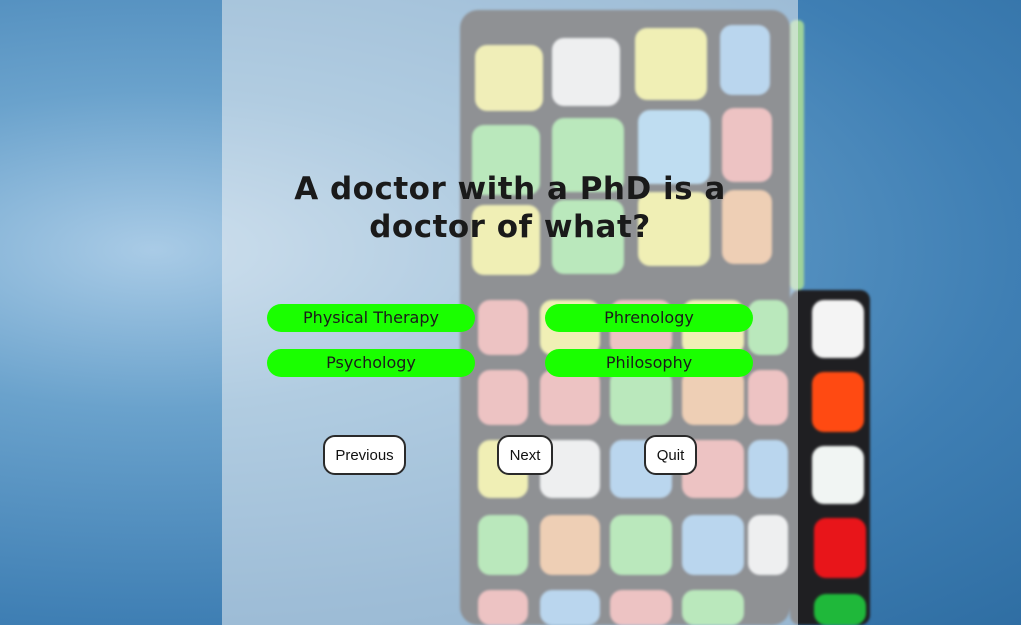 The height and width of the screenshot is (625, 1021). What do you see at coordinates (371, 363) in the screenshot?
I see `answer-psychology-button: Psychology` at bounding box center [371, 363].